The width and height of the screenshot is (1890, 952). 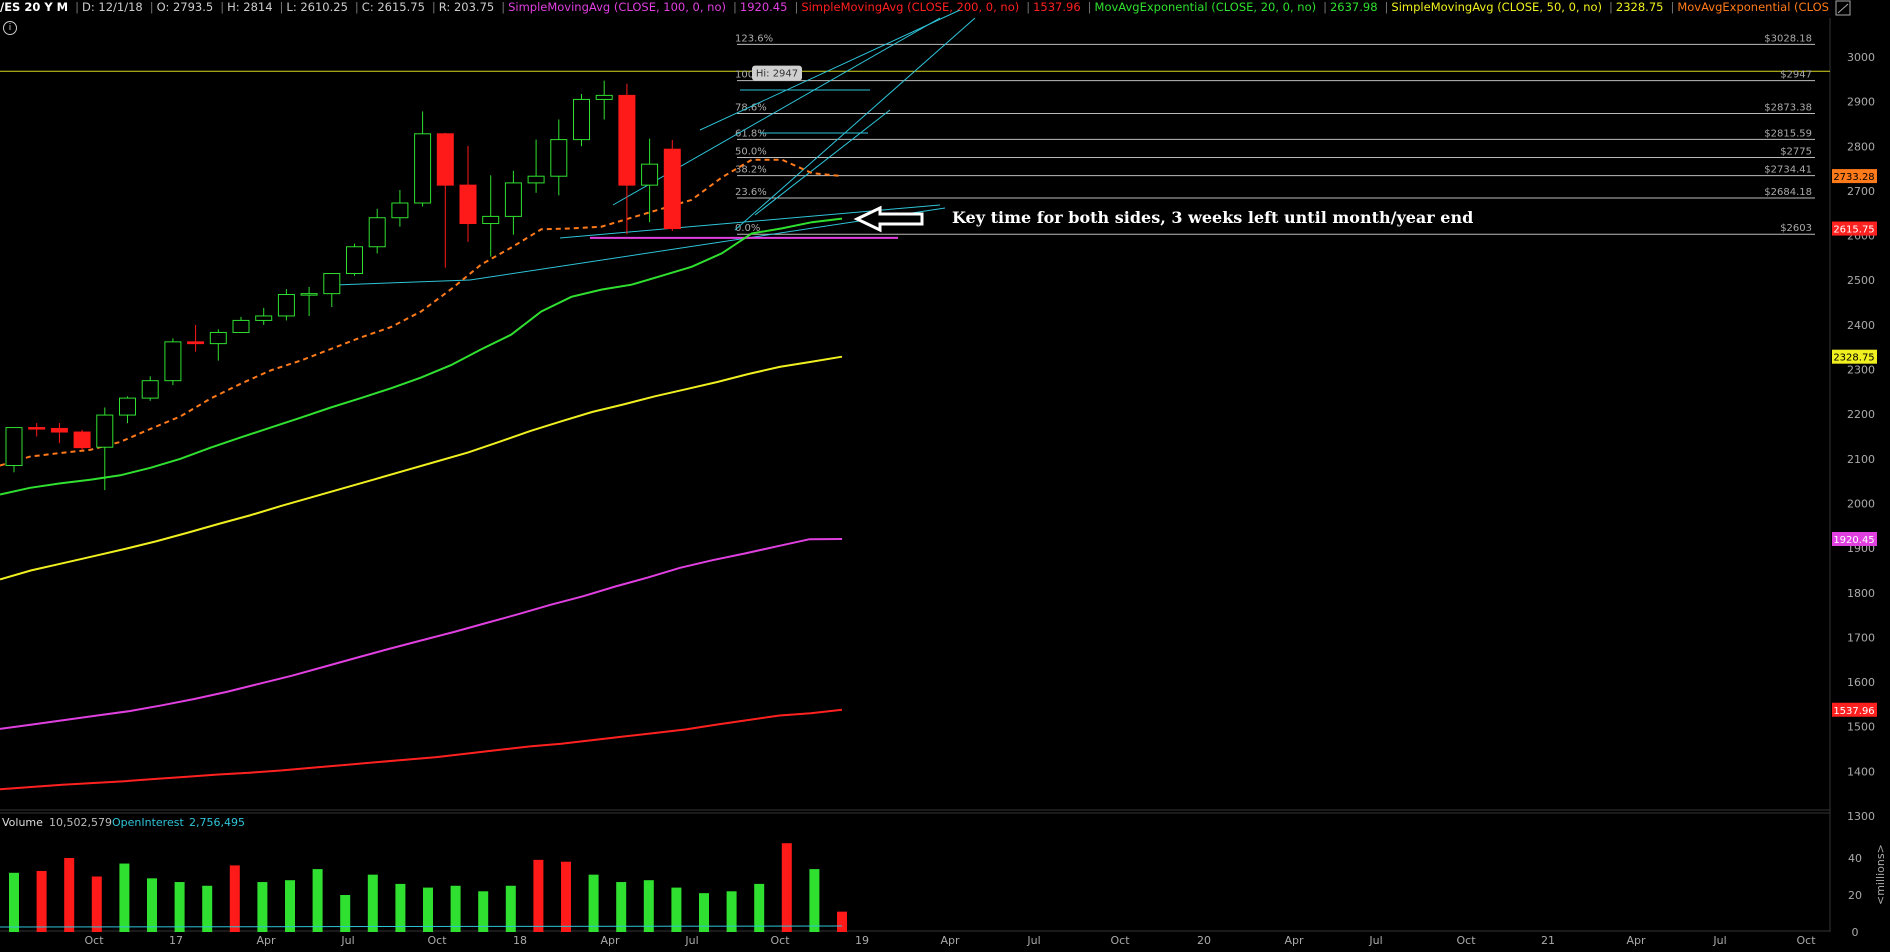 I want to click on x-axis-tick-label: 21, so click(x=1548, y=940).